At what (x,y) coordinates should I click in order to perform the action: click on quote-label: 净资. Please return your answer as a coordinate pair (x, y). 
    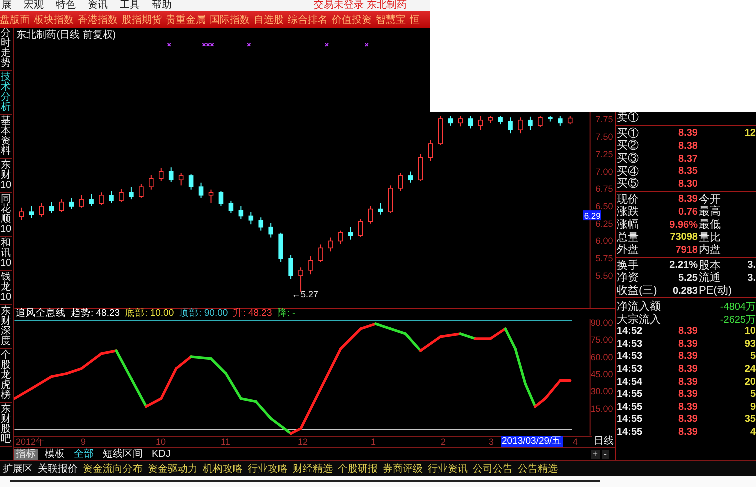
    Looking at the image, I should click on (628, 278).